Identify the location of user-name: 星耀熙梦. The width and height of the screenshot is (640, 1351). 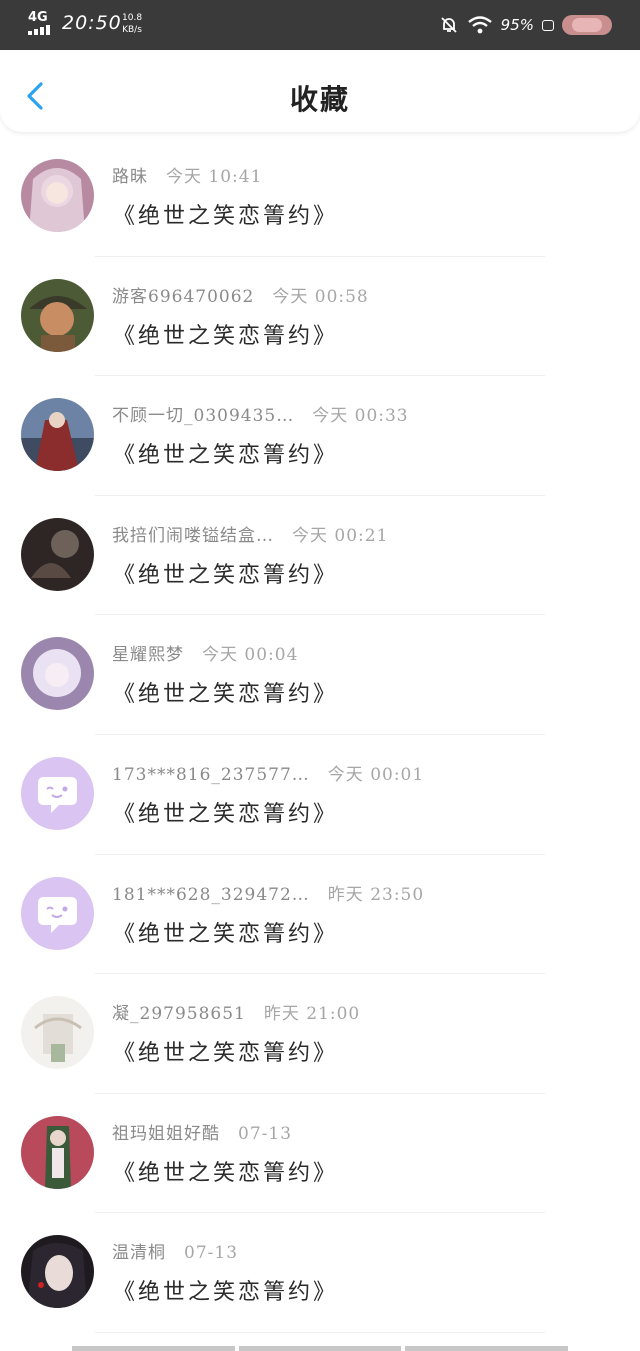
(148, 655).